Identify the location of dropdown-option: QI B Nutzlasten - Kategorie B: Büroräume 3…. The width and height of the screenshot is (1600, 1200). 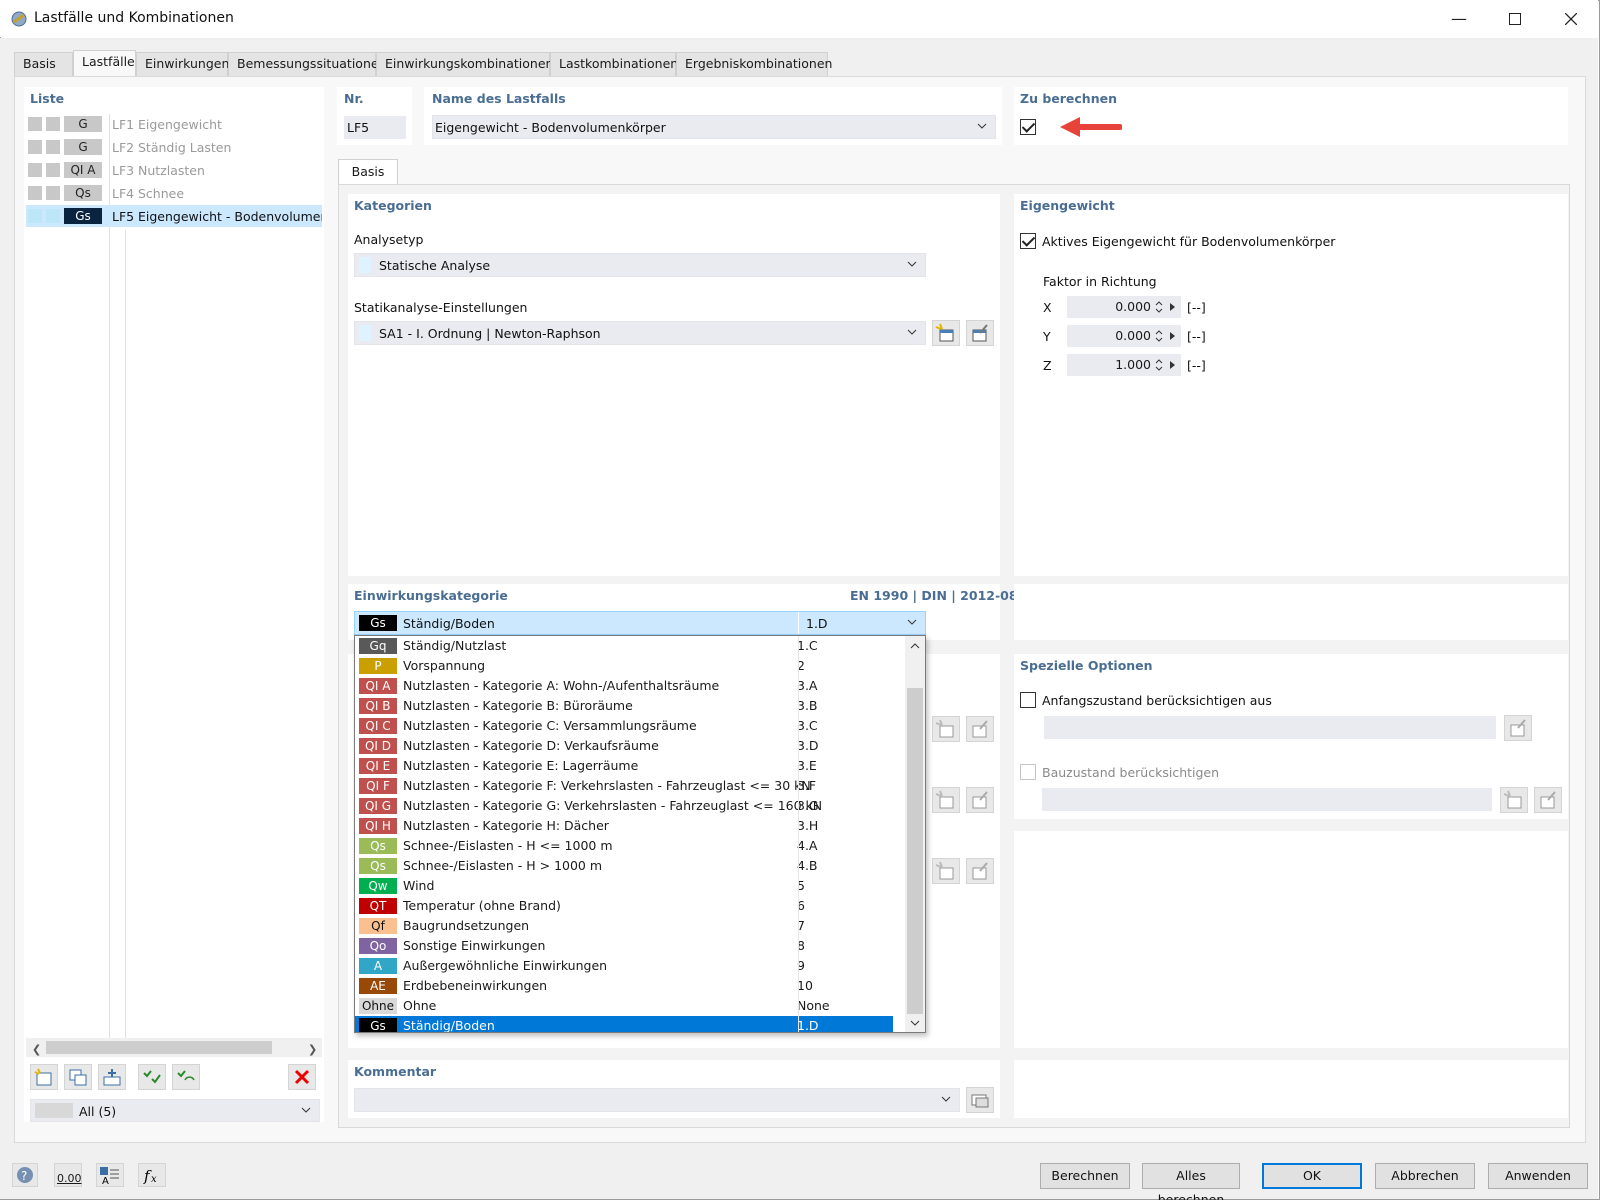
(624, 706).